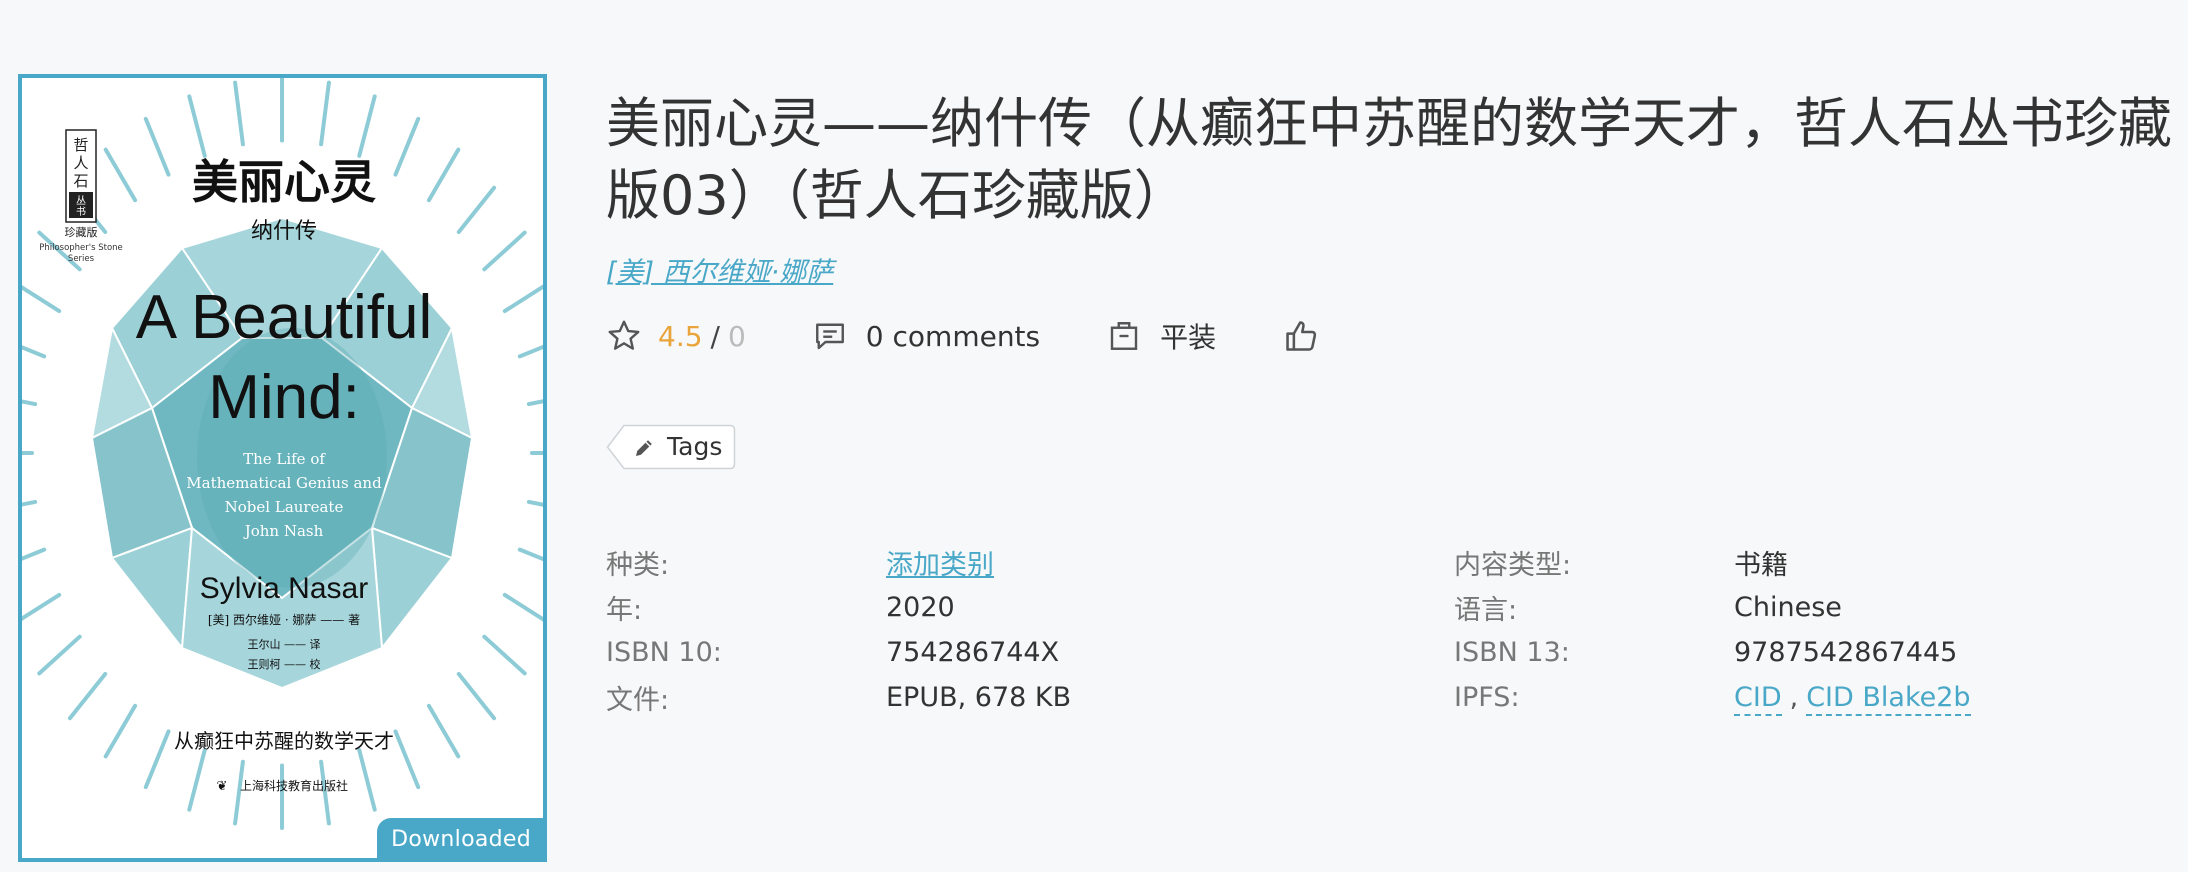 This screenshot has width=2188, height=872. What do you see at coordinates (81, 212) in the screenshot?
I see `svg-text: 书` at bounding box center [81, 212].